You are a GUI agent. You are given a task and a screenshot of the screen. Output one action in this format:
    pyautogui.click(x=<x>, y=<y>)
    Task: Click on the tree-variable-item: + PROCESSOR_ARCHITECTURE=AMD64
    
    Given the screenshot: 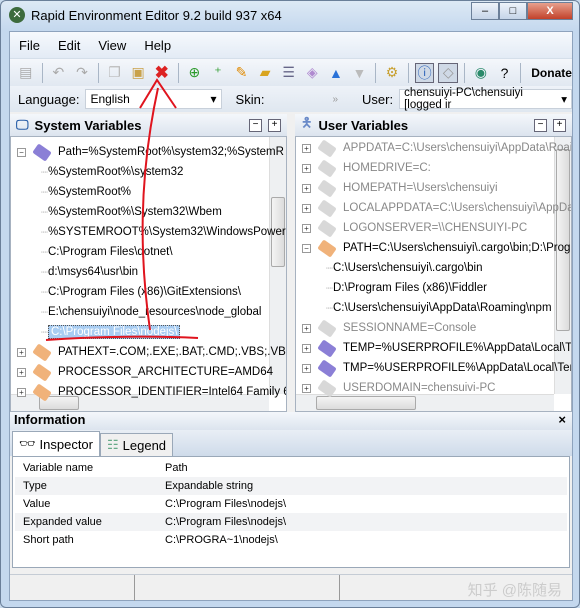 What is the action you would take?
    pyautogui.click(x=145, y=372)
    